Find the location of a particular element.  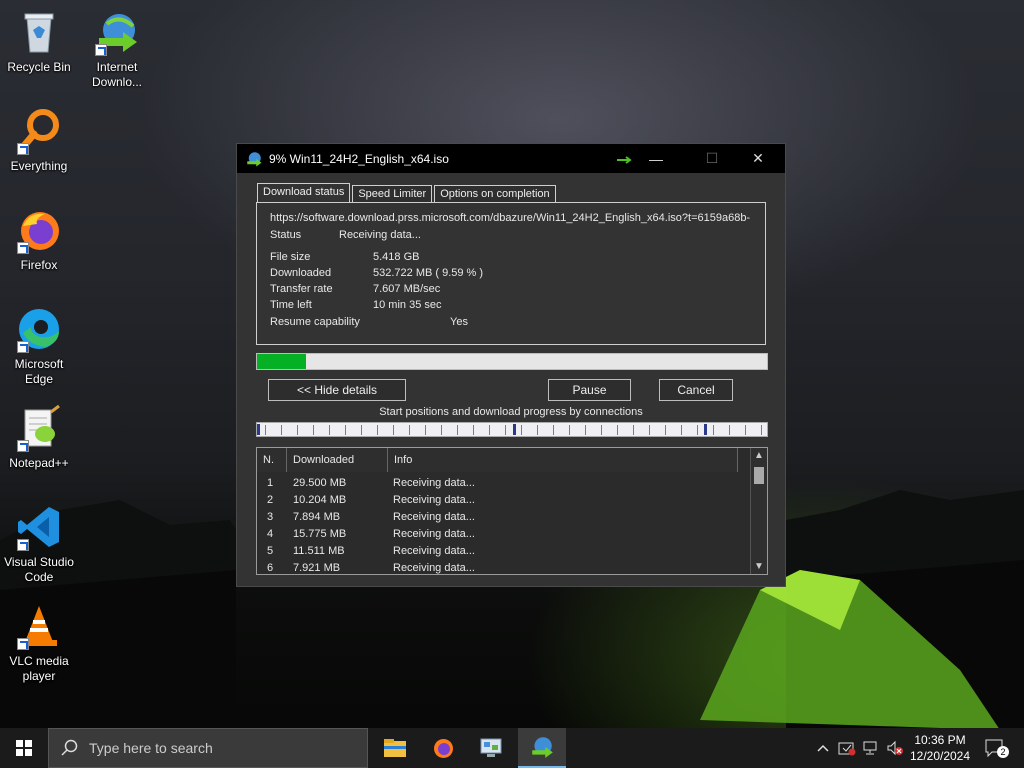

desktop-icon-vscode: Visual Studio Code is located at coordinates (39, 544).